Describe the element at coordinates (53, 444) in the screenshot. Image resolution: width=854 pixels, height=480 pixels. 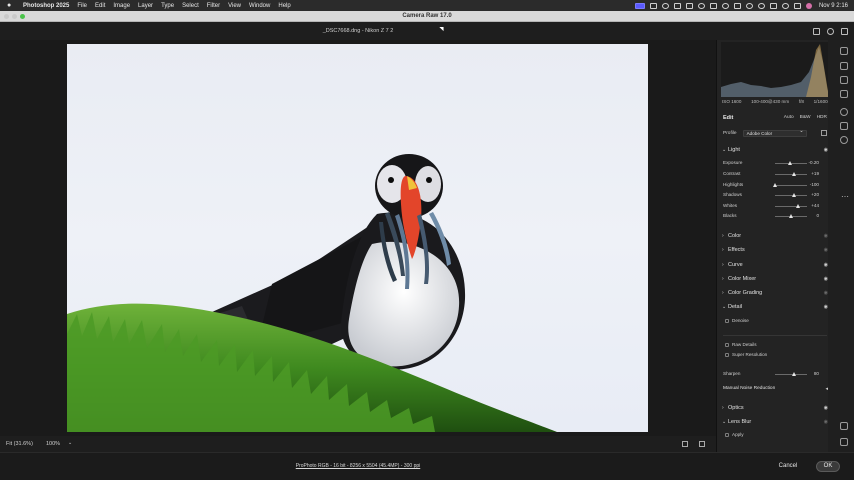
I see `zoom-100: 100%` at that location.